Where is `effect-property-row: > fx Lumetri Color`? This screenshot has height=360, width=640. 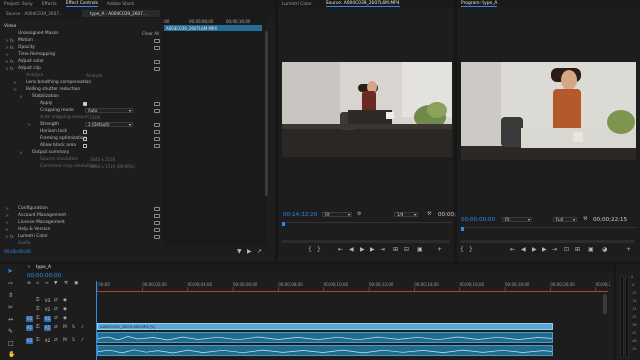 effect-property-row: > fx Lumetri Color is located at coordinates (80, 236).